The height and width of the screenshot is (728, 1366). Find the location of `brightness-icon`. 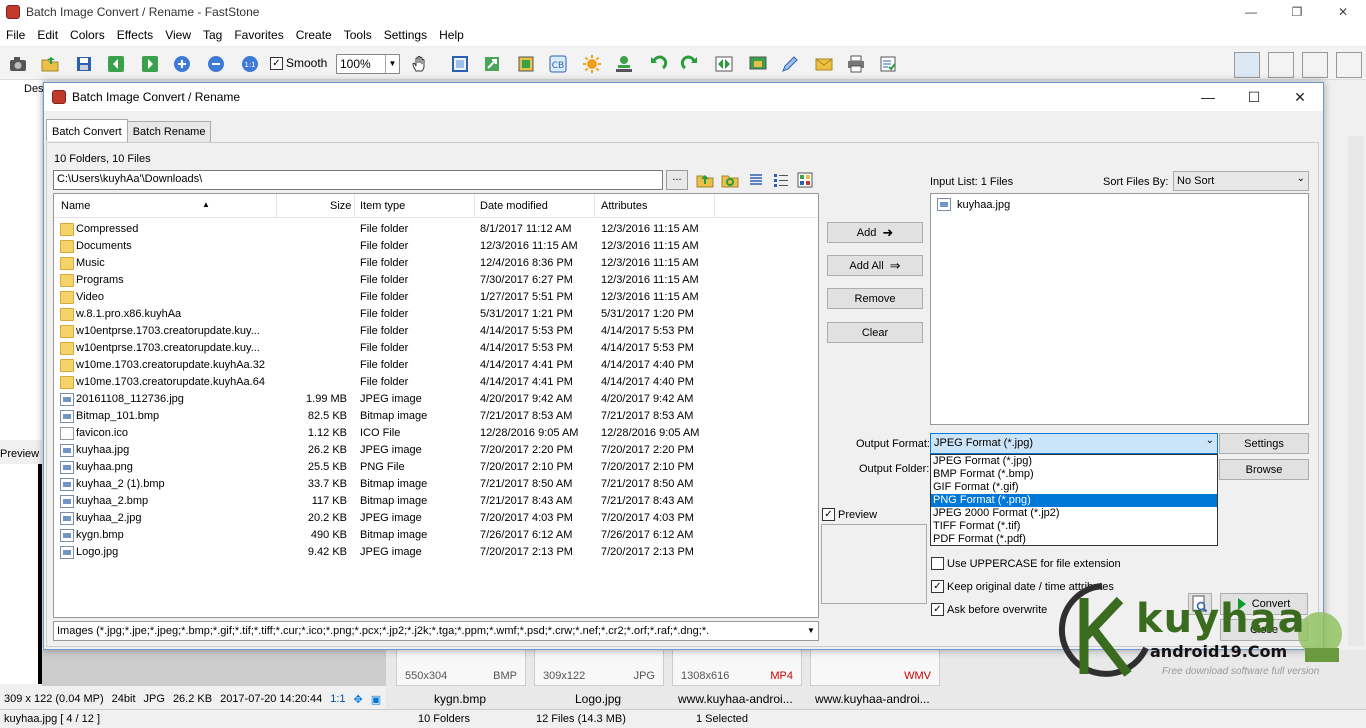

brightness-icon is located at coordinates (592, 64).